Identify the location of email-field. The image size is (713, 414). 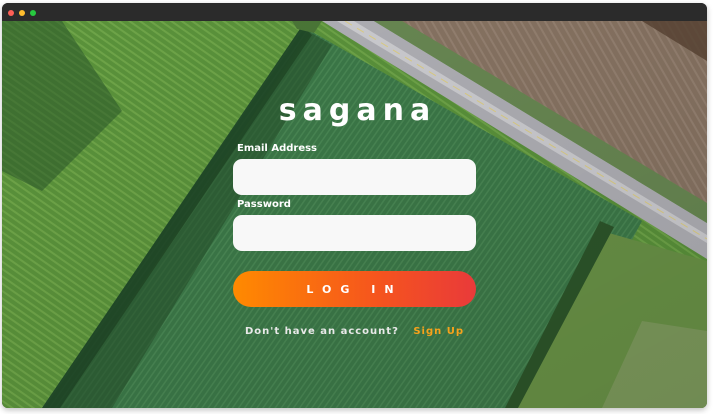
(354, 177).